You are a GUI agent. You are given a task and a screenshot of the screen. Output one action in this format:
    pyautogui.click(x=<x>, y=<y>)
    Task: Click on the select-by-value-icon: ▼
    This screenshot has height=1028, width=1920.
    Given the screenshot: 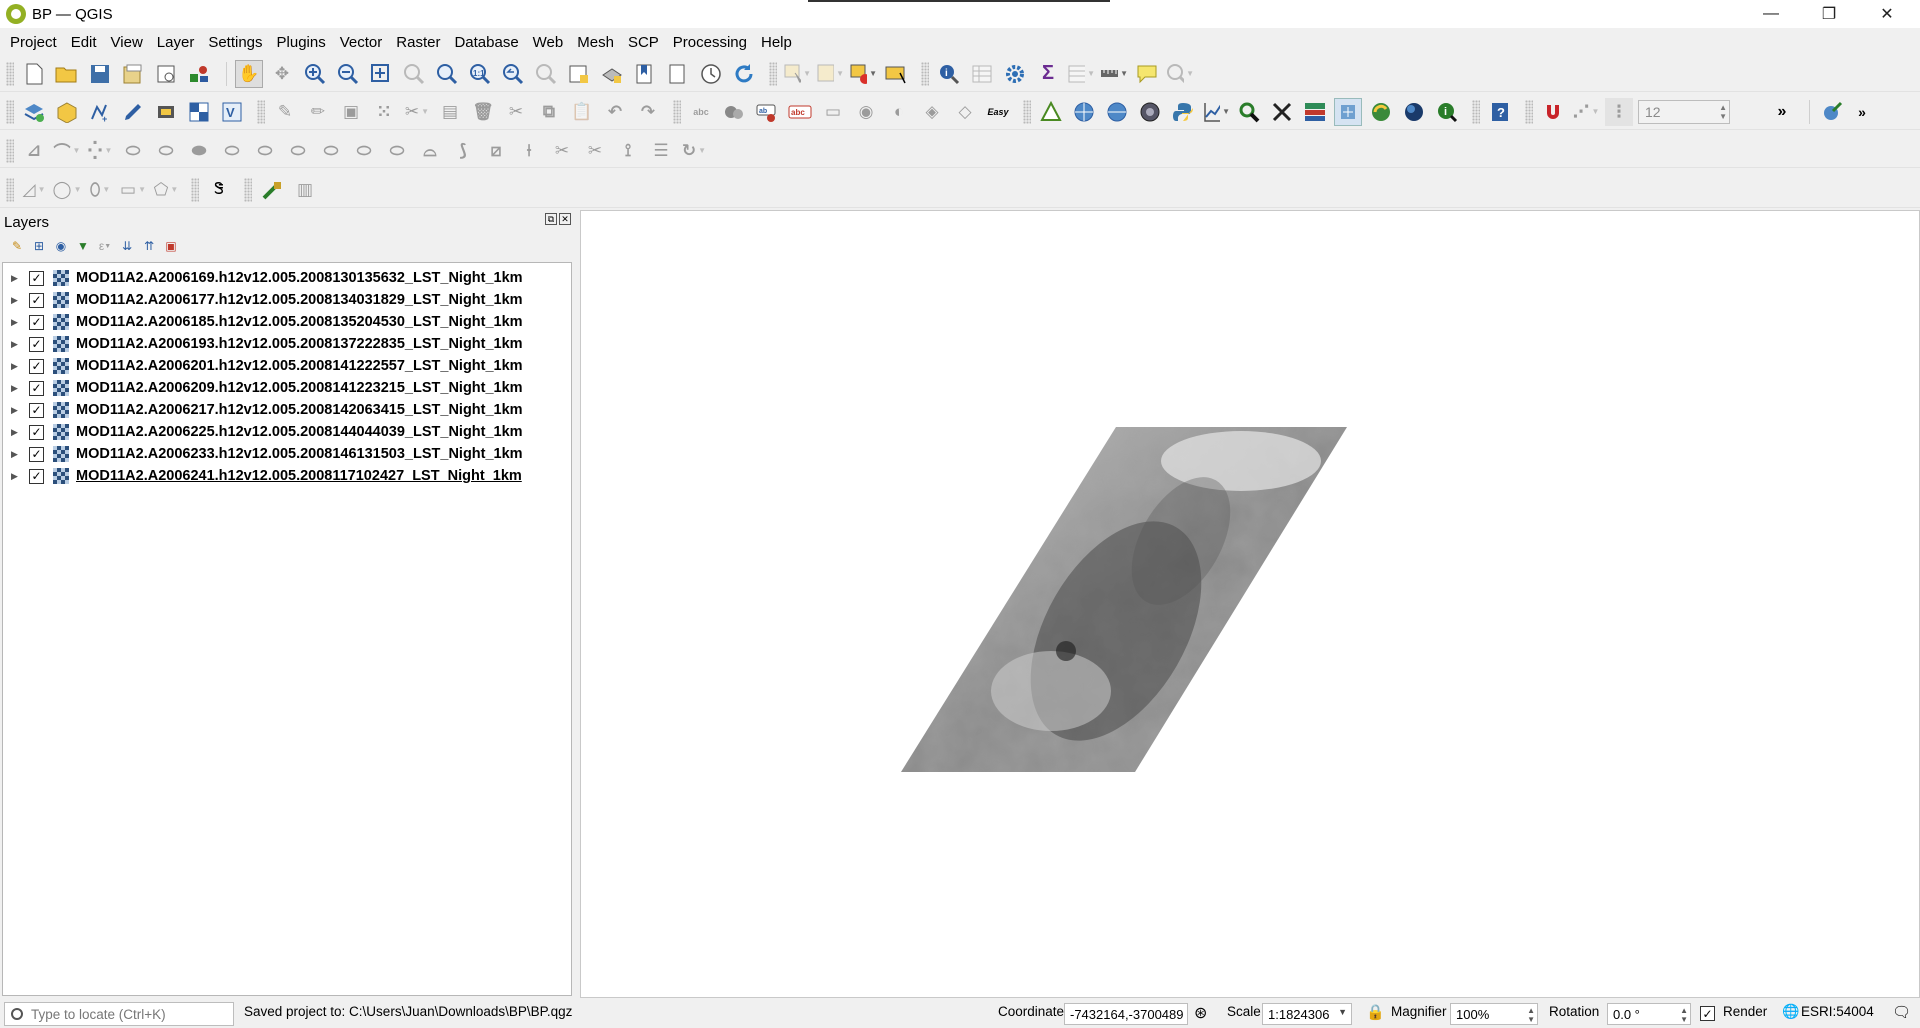 What is the action you would take?
    pyautogui.click(x=830, y=74)
    